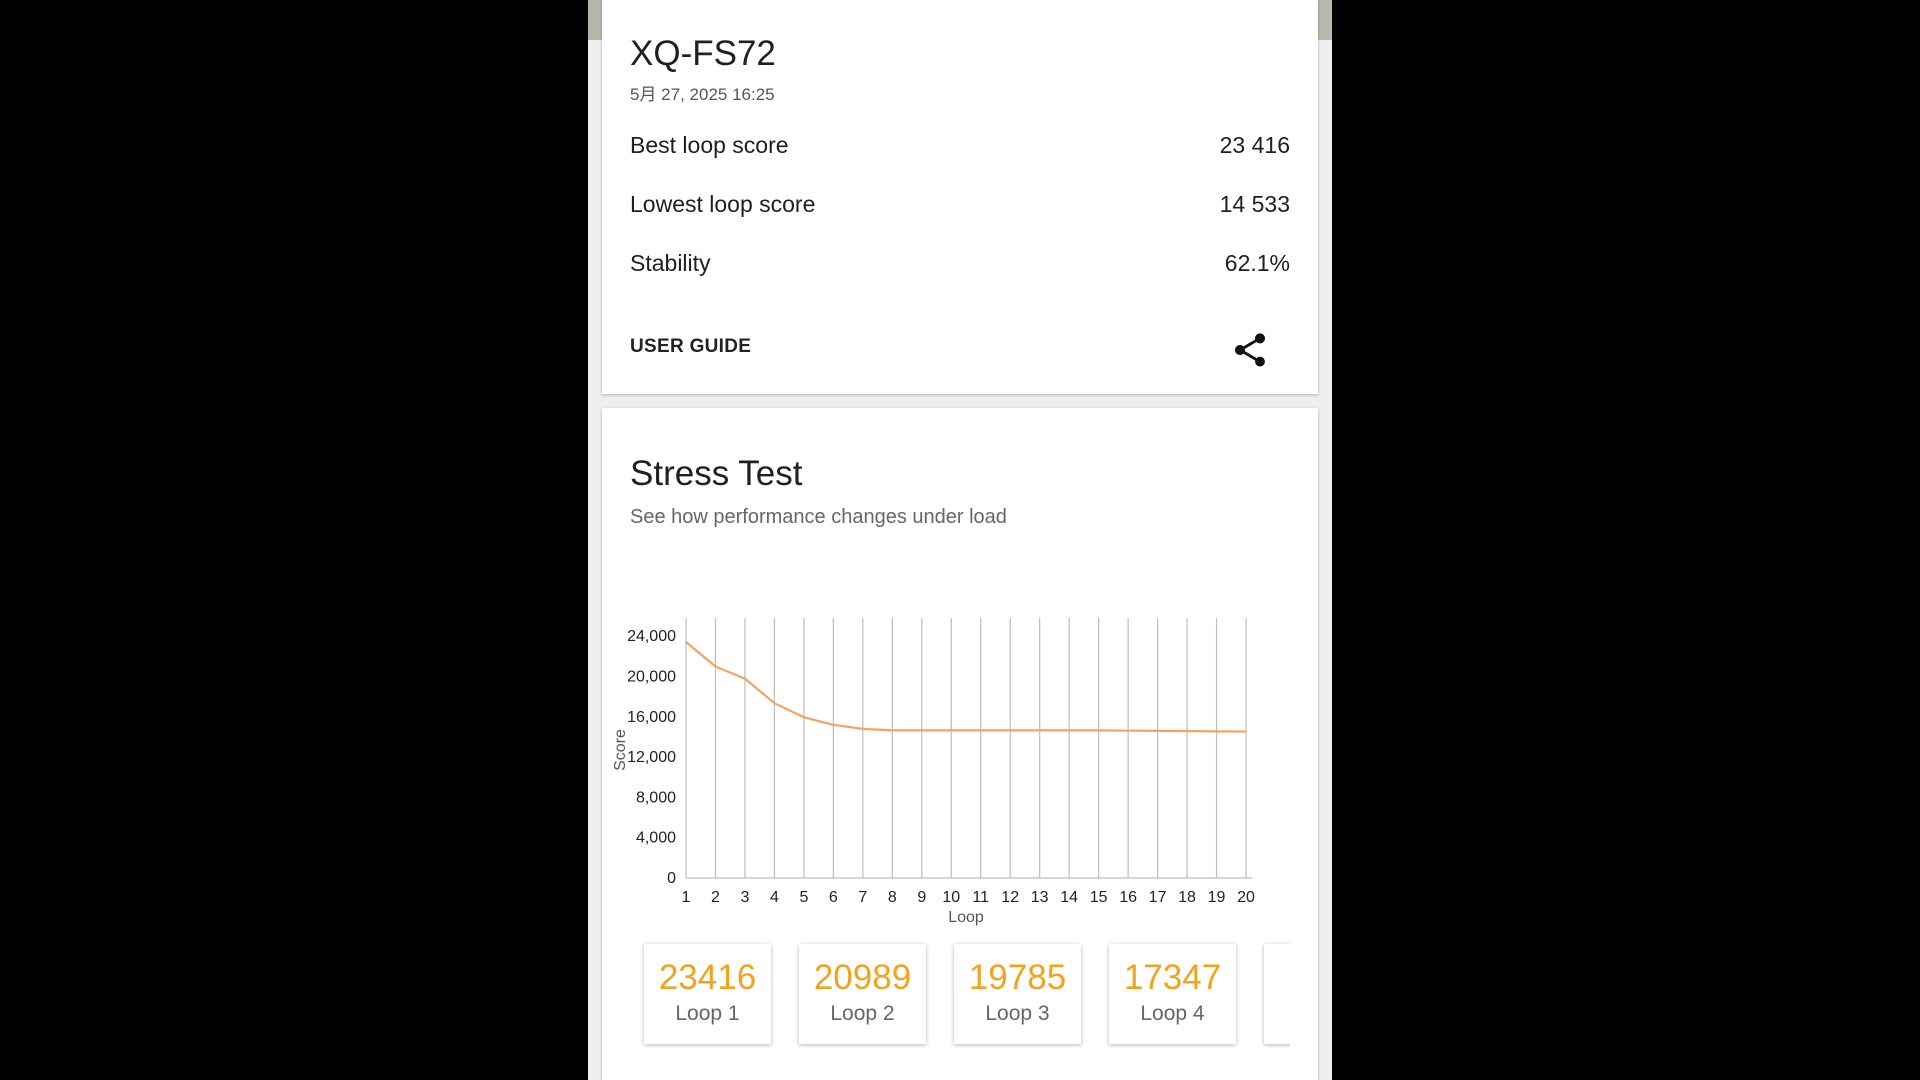  Describe the element at coordinates (707, 1013) in the screenshot. I see `loop-tile-label: Loop 1` at that location.